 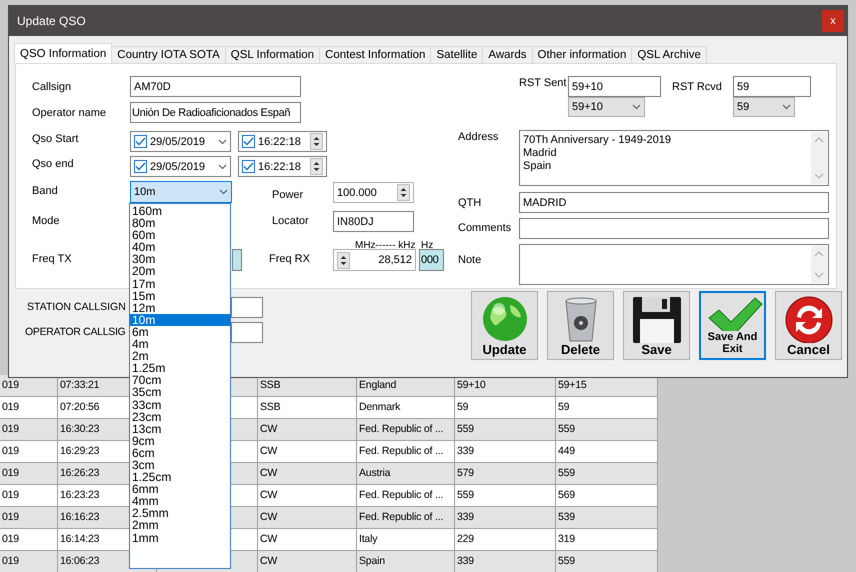 I want to click on band-dropdown: 10m, so click(x=181, y=192).